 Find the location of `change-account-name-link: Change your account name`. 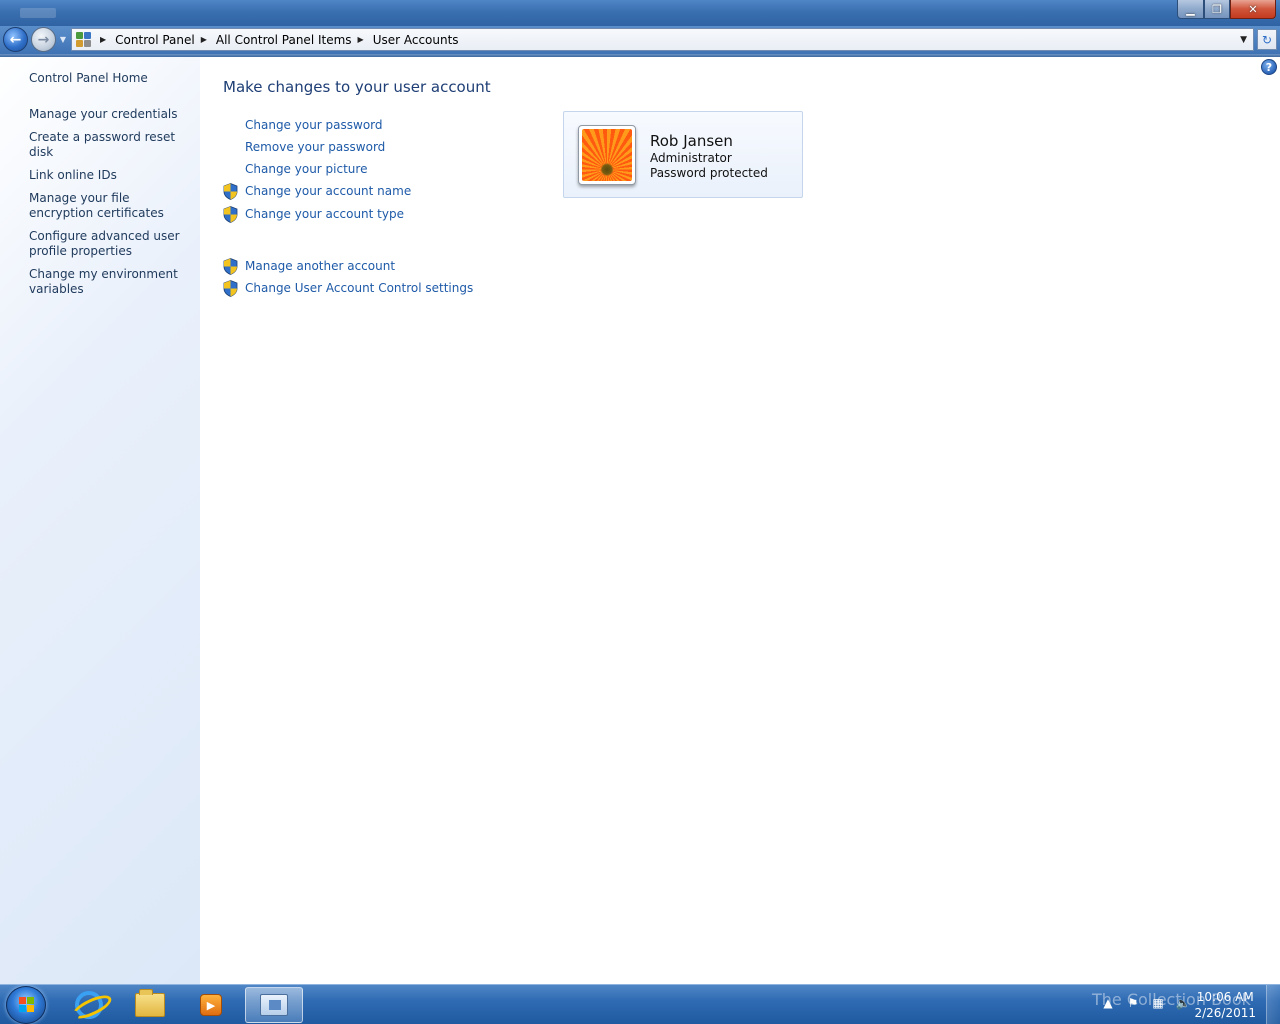

change-account-name-link: Change your account name is located at coordinates (328, 191).